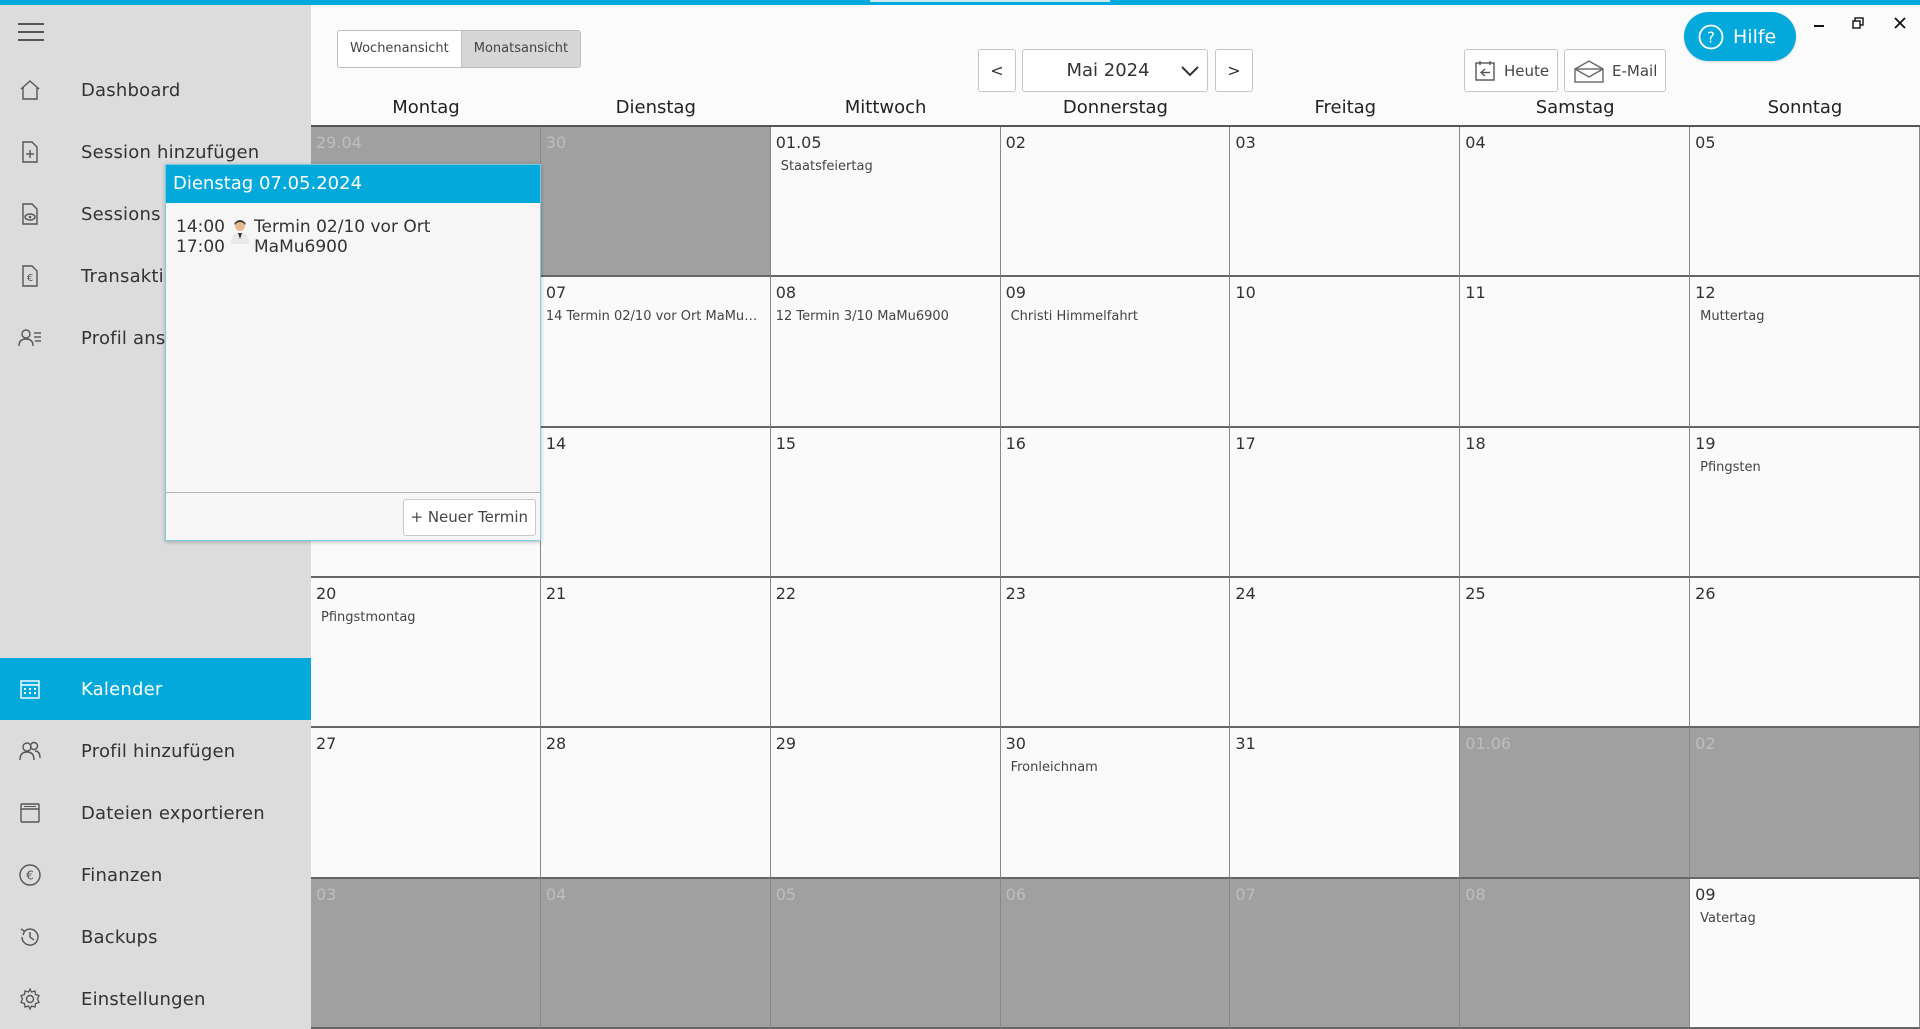 The width and height of the screenshot is (1920, 1029). What do you see at coordinates (1730, 467) in the screenshot?
I see `holiday-label: Pfingsten` at bounding box center [1730, 467].